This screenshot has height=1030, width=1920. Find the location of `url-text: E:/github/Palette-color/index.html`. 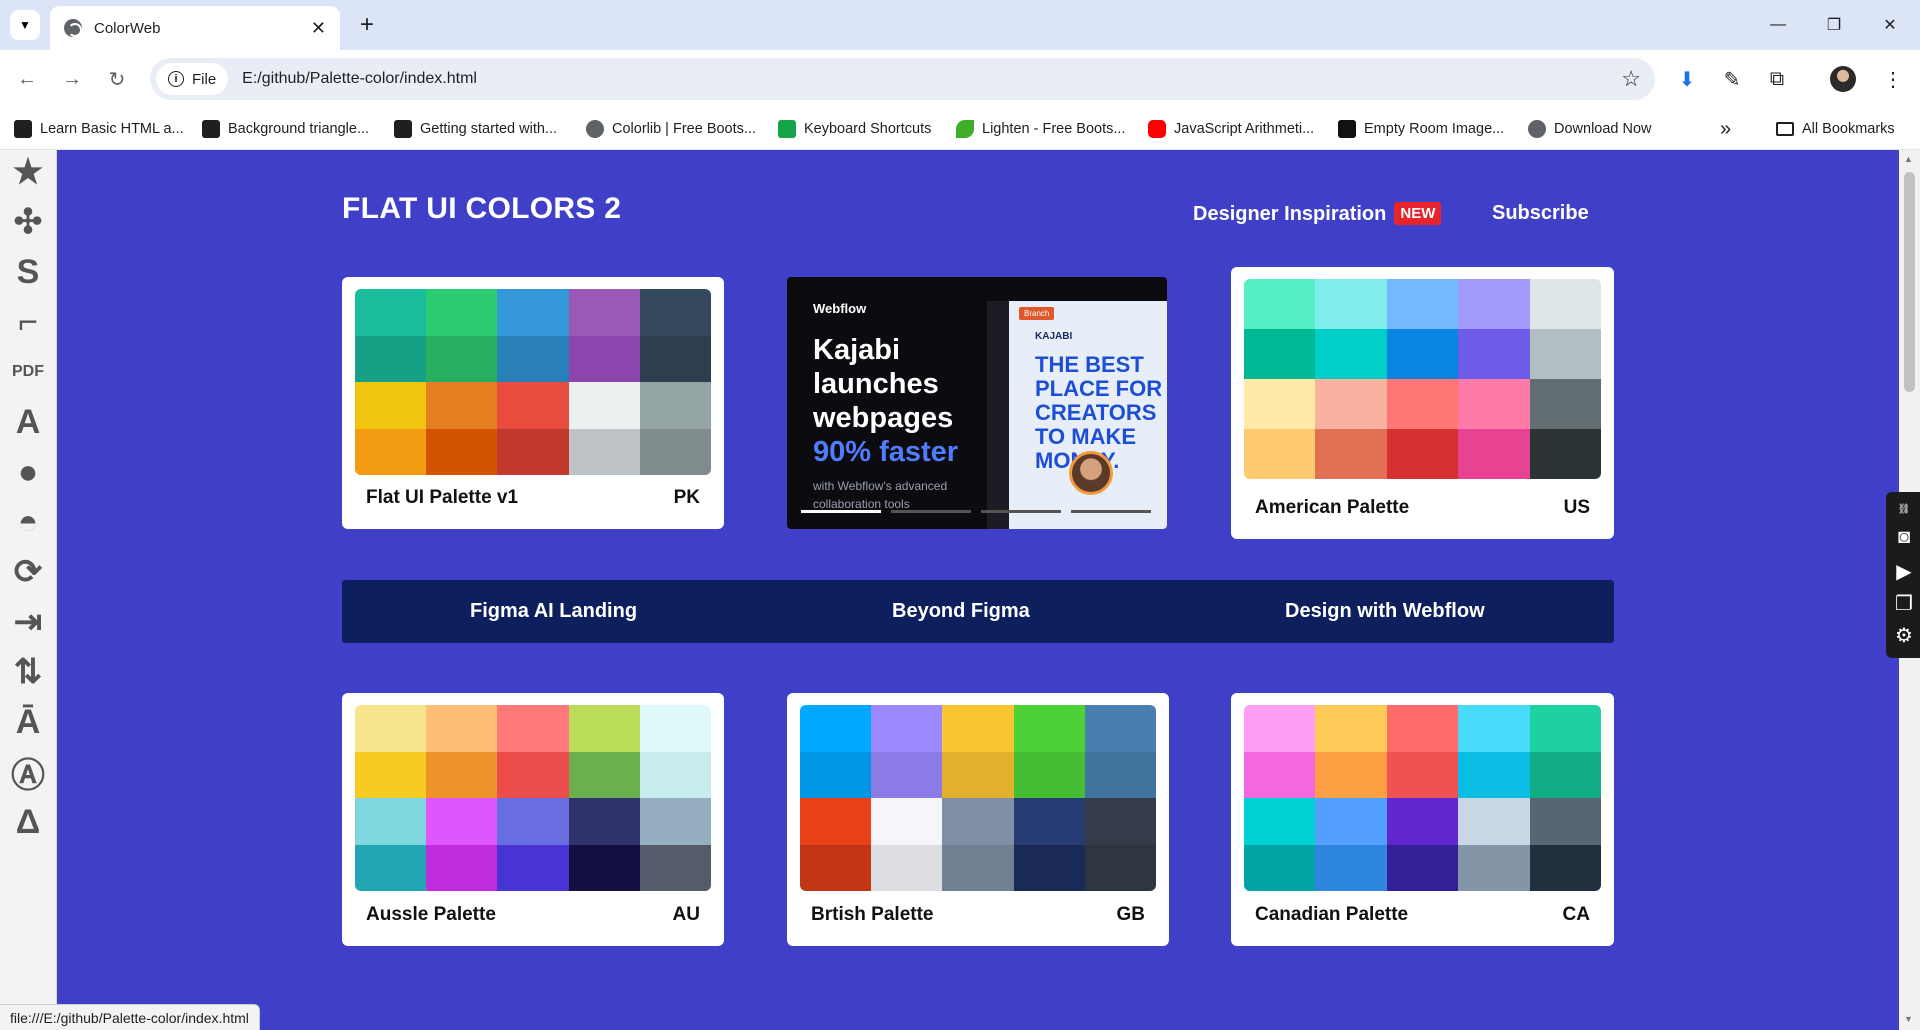

url-text: E:/github/Palette-color/index.html is located at coordinates (931, 79).